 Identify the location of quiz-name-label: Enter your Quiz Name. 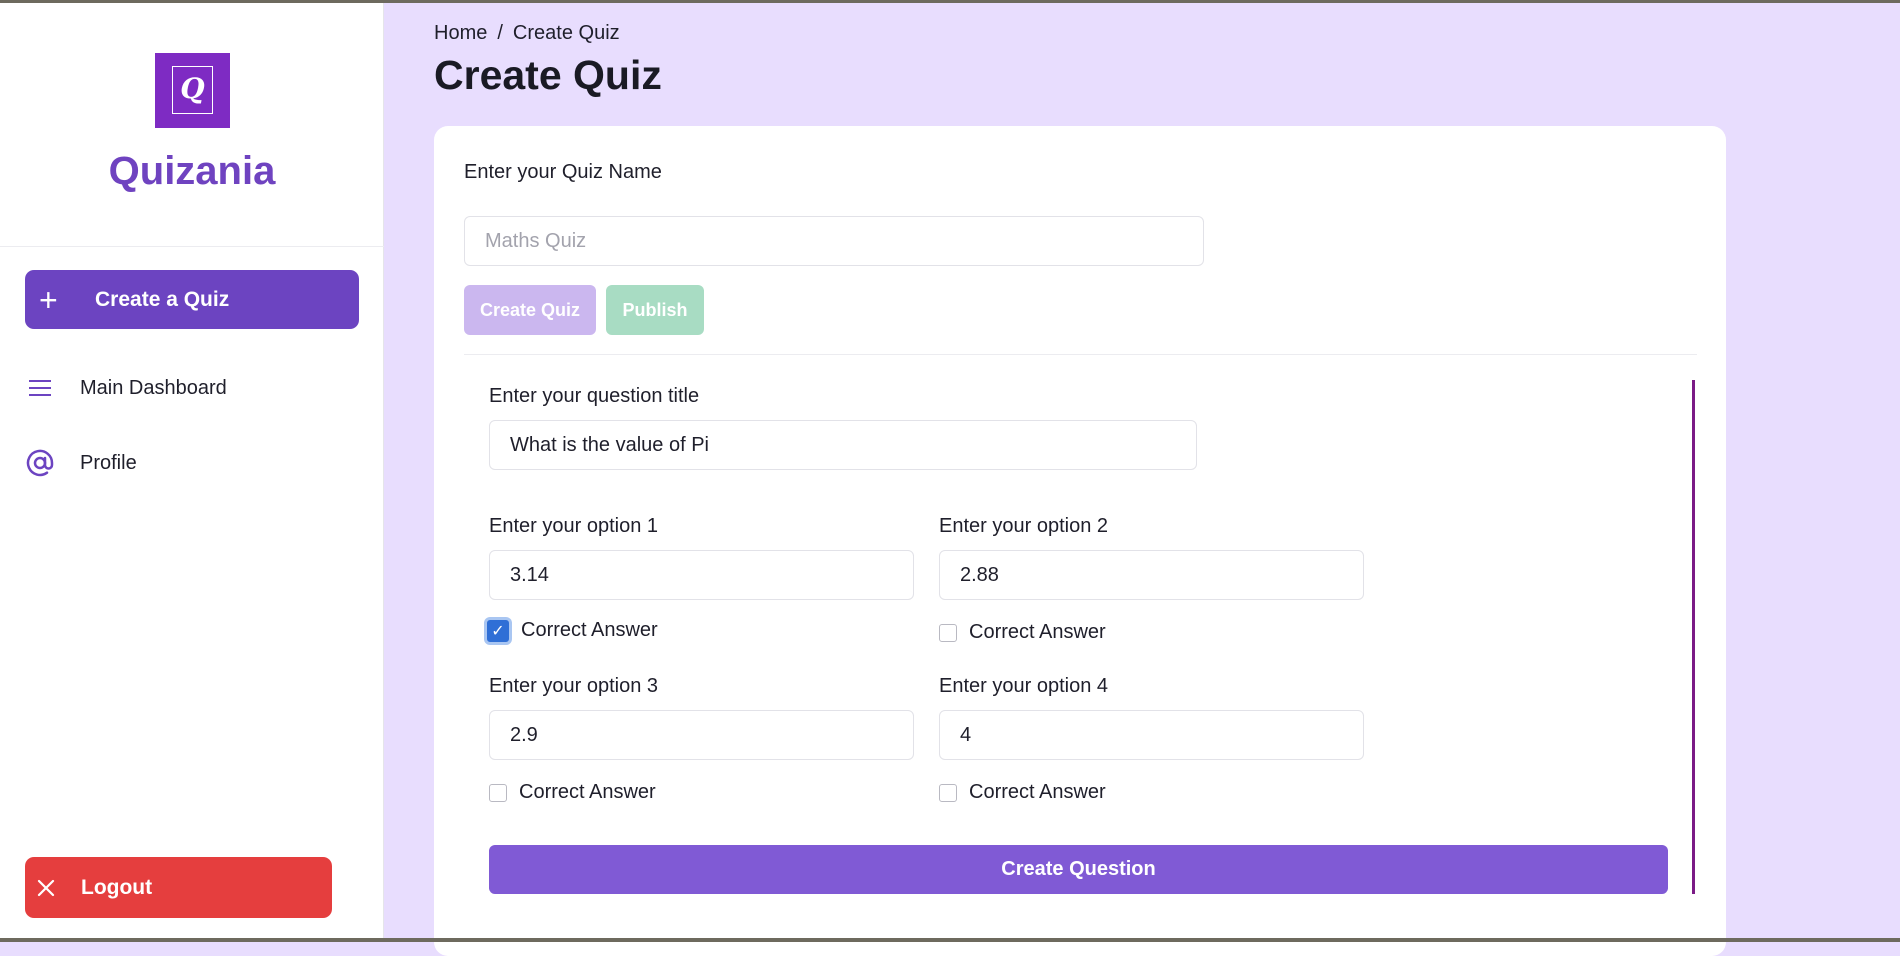
(563, 172).